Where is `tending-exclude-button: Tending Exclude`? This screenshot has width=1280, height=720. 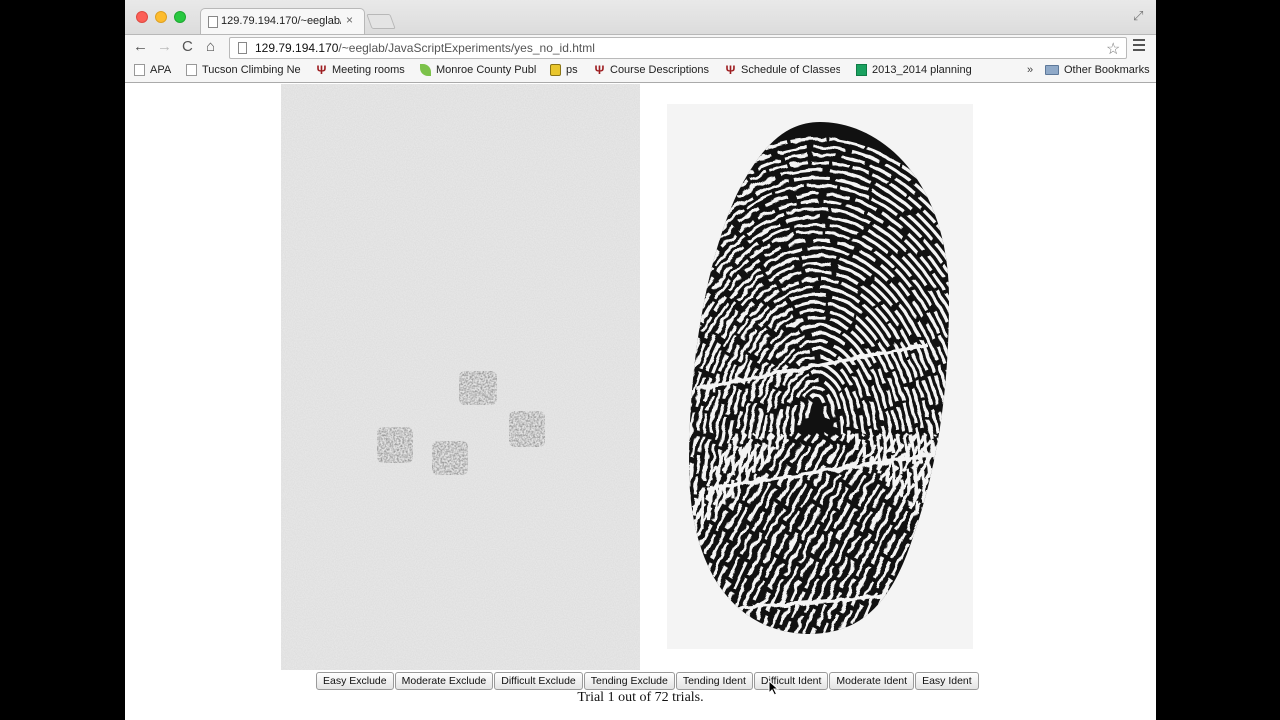
tending-exclude-button: Tending Exclude is located at coordinates (629, 681).